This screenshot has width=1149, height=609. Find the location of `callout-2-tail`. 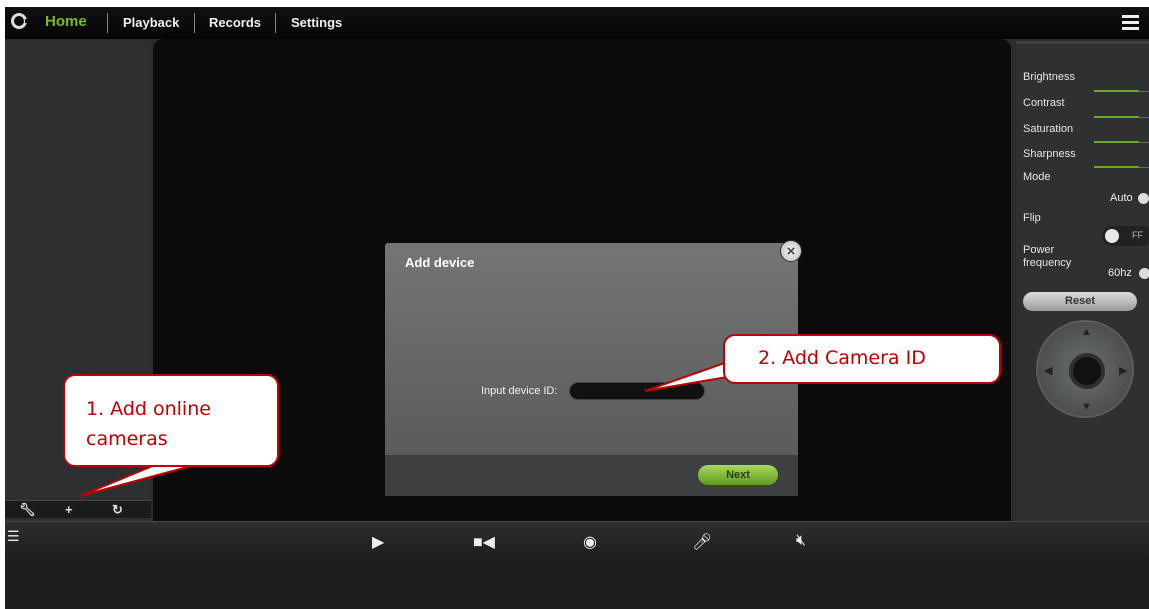

callout-2-tail is located at coordinates (689, 375).